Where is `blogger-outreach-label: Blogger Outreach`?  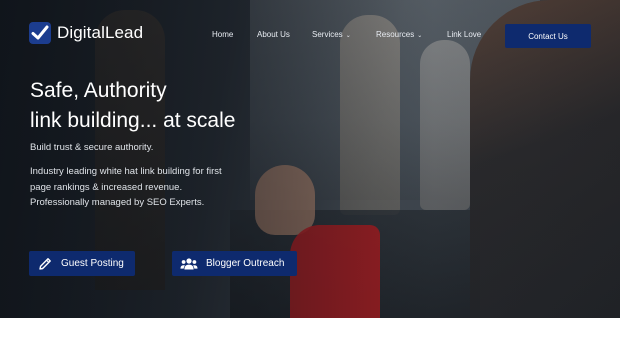 blogger-outreach-label: Blogger Outreach is located at coordinates (245, 263).